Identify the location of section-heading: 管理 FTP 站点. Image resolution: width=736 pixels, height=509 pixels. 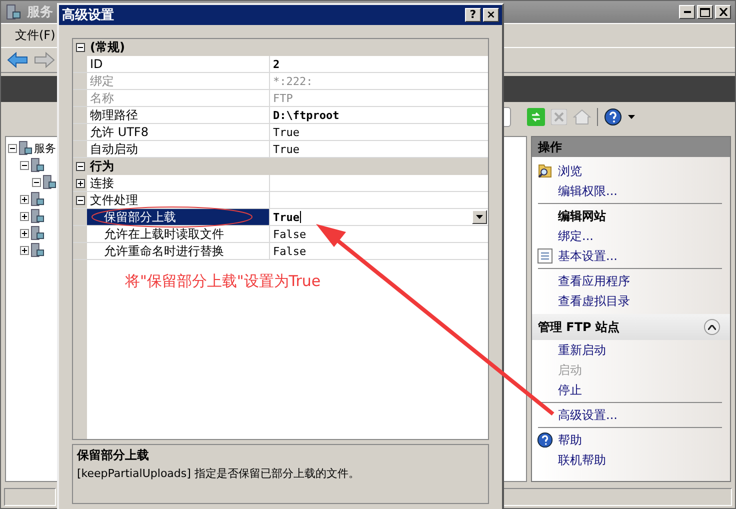
(579, 327).